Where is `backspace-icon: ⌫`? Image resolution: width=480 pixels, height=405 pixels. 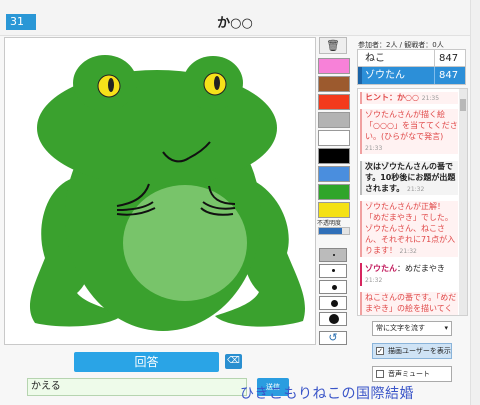 backspace-icon: ⌫ is located at coordinates (233, 361).